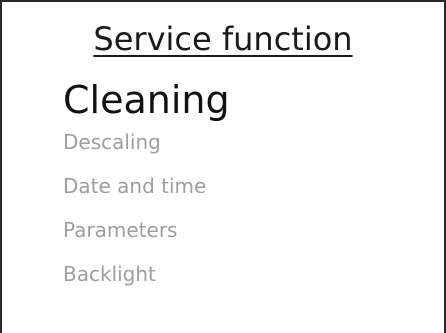 This screenshot has width=446, height=333. Describe the element at coordinates (146, 186) in the screenshot. I see `menu-item-date-and-time: Date and time` at that location.